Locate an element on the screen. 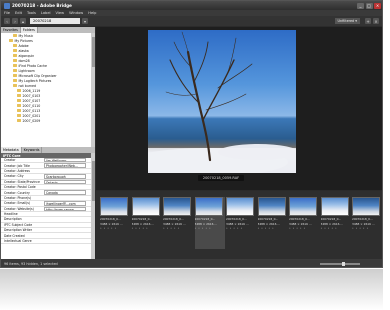 This screenshot has width=390, height=310. metadata-key: Creator: Email(s) is located at coordinates (17, 203).